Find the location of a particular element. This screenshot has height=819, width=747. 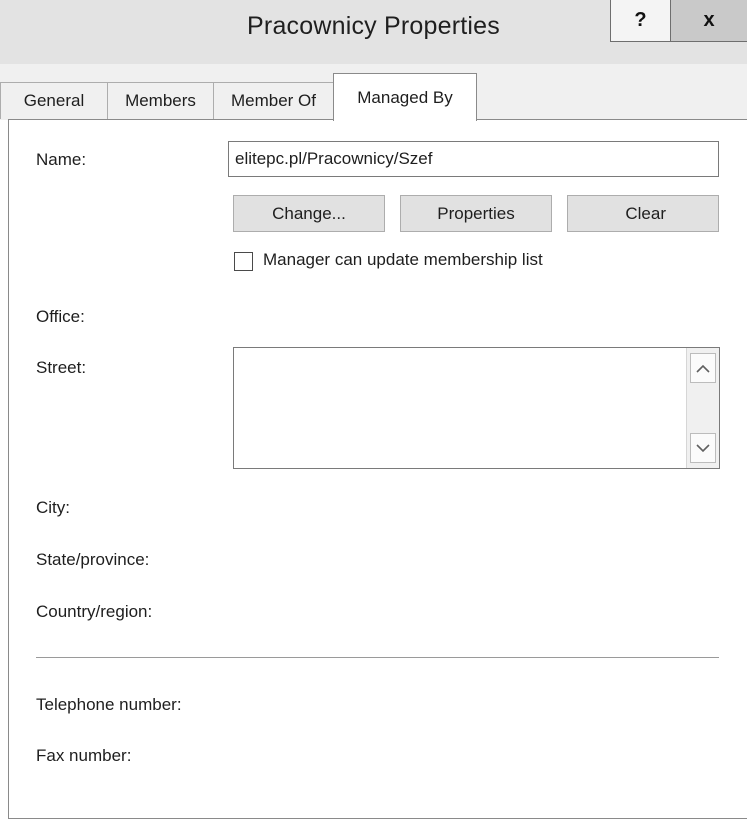

street-scrollbar is located at coordinates (702, 408).